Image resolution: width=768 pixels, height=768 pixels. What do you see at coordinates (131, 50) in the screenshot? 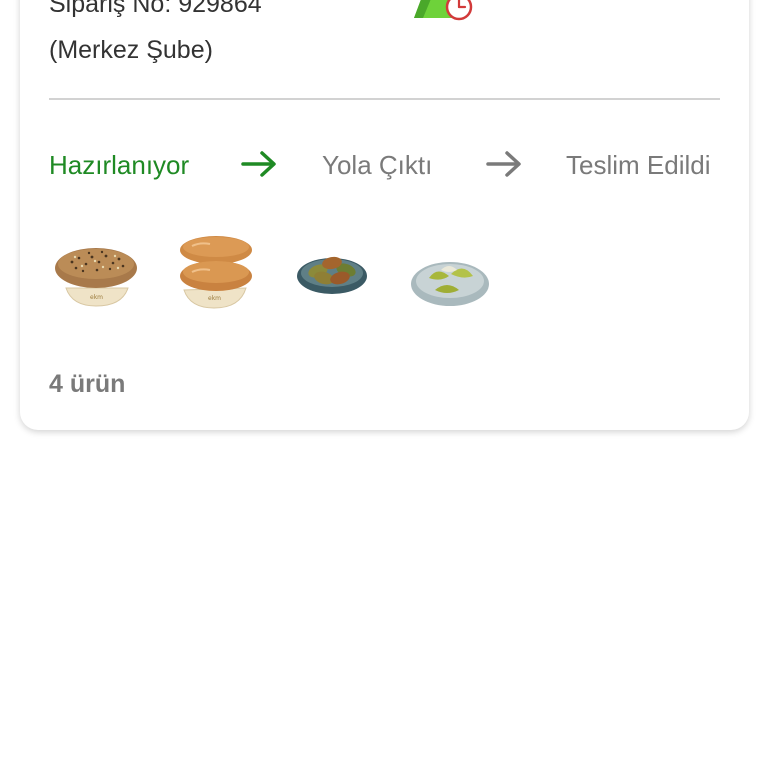
I see `branch-name: (Merkez Şube)` at bounding box center [131, 50].